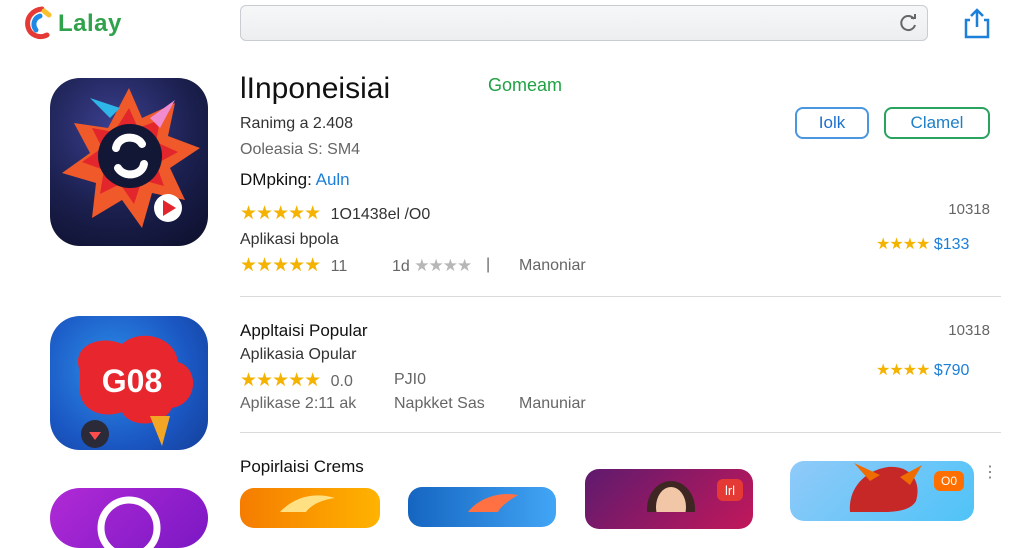  Describe the element at coordinates (832, 123) in the screenshot. I see `small-action-button: Iolk` at that location.